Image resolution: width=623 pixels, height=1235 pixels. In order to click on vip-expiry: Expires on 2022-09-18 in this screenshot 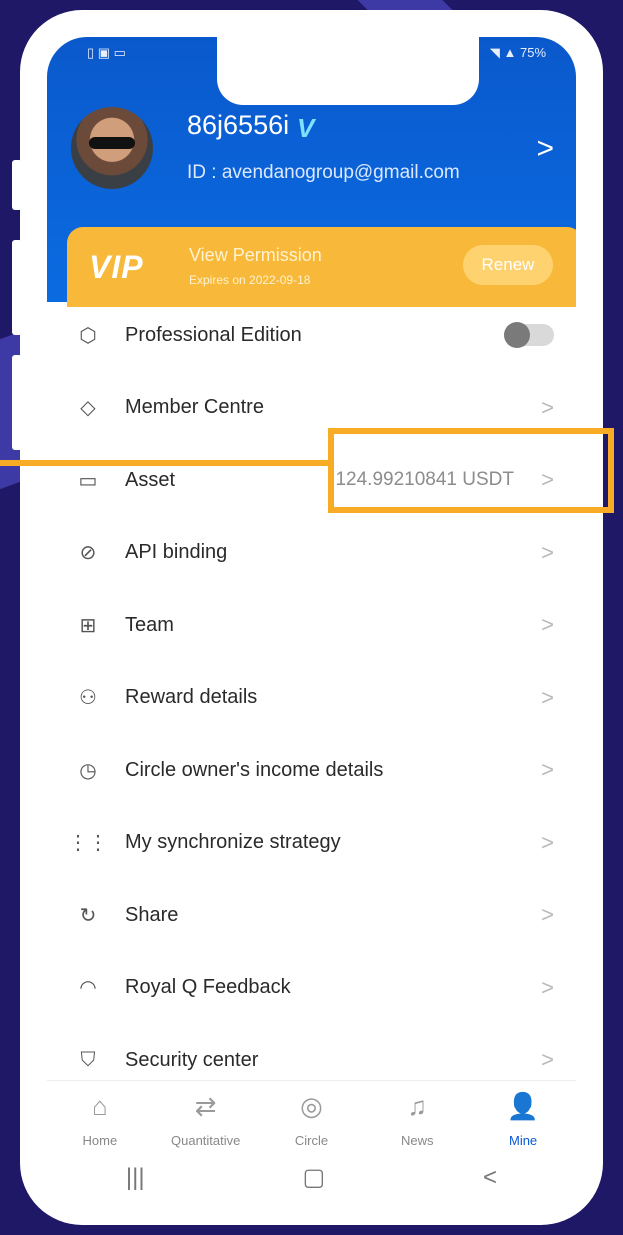, I will do `click(250, 280)`.